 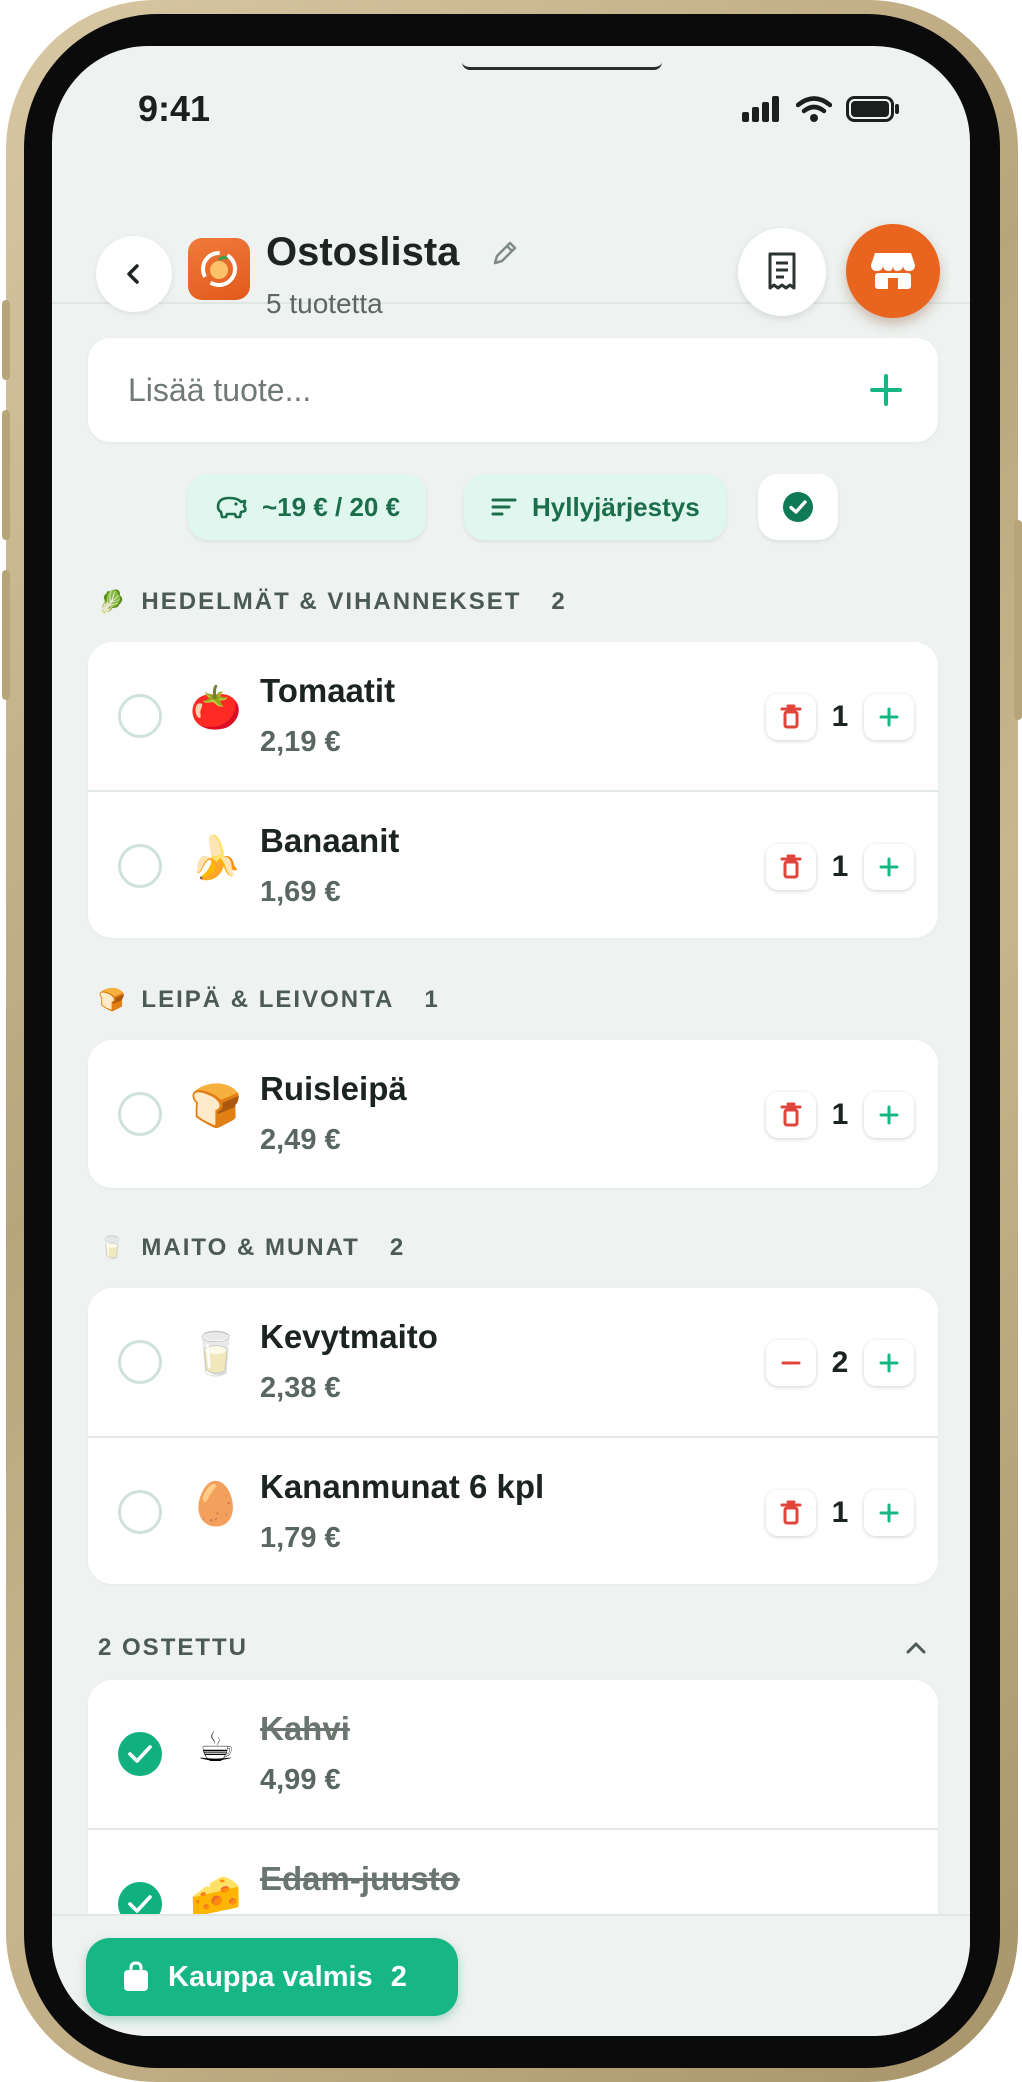 I want to click on add-product-input, so click(x=478, y=390).